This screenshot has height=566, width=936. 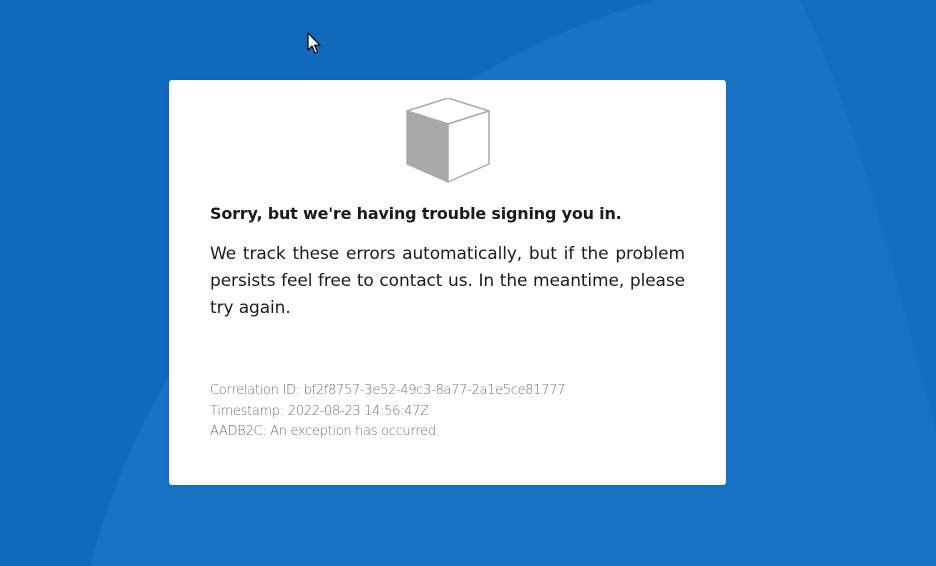 What do you see at coordinates (448, 140) in the screenshot?
I see `cube-icon` at bounding box center [448, 140].